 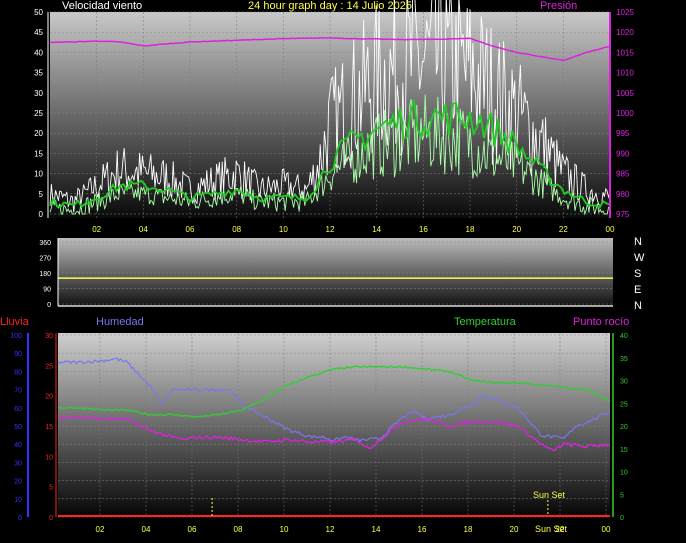 What do you see at coordinates (558, 6) in the screenshot?
I see `pressure-axis-label: Presión` at bounding box center [558, 6].